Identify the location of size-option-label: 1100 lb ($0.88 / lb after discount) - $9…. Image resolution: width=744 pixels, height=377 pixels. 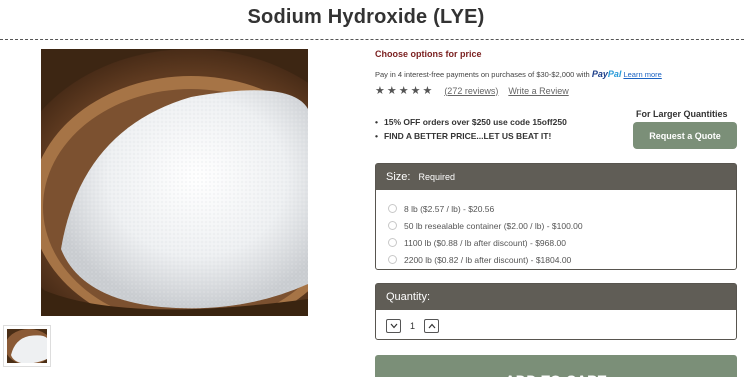
(485, 242).